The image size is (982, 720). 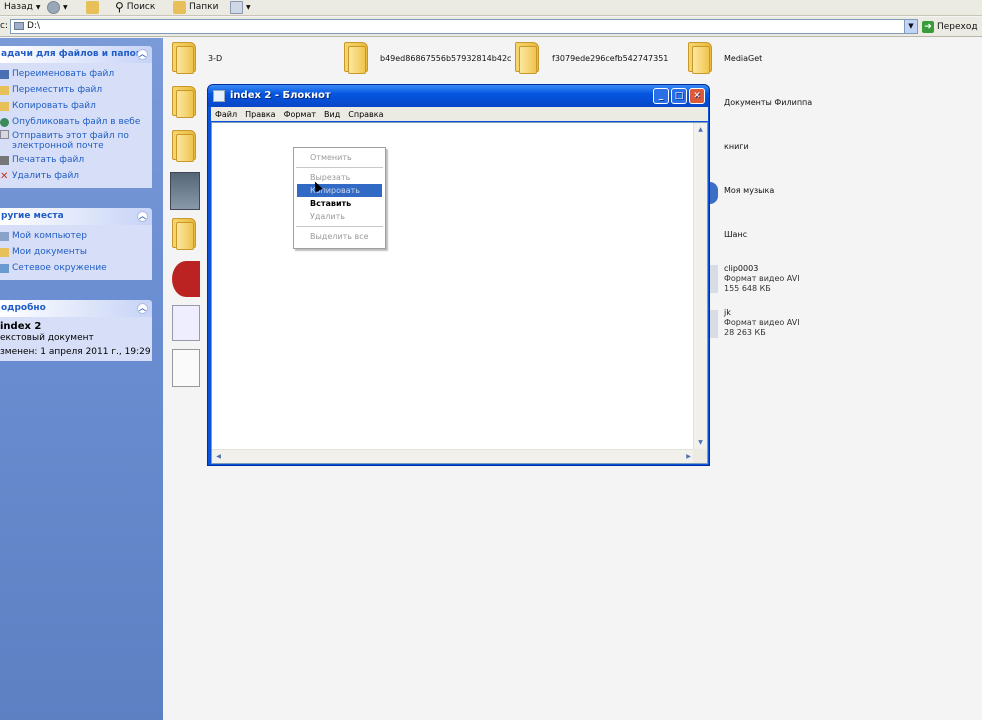 What do you see at coordinates (54, 106) in the screenshot?
I see `task-label: Копировать файл` at bounding box center [54, 106].